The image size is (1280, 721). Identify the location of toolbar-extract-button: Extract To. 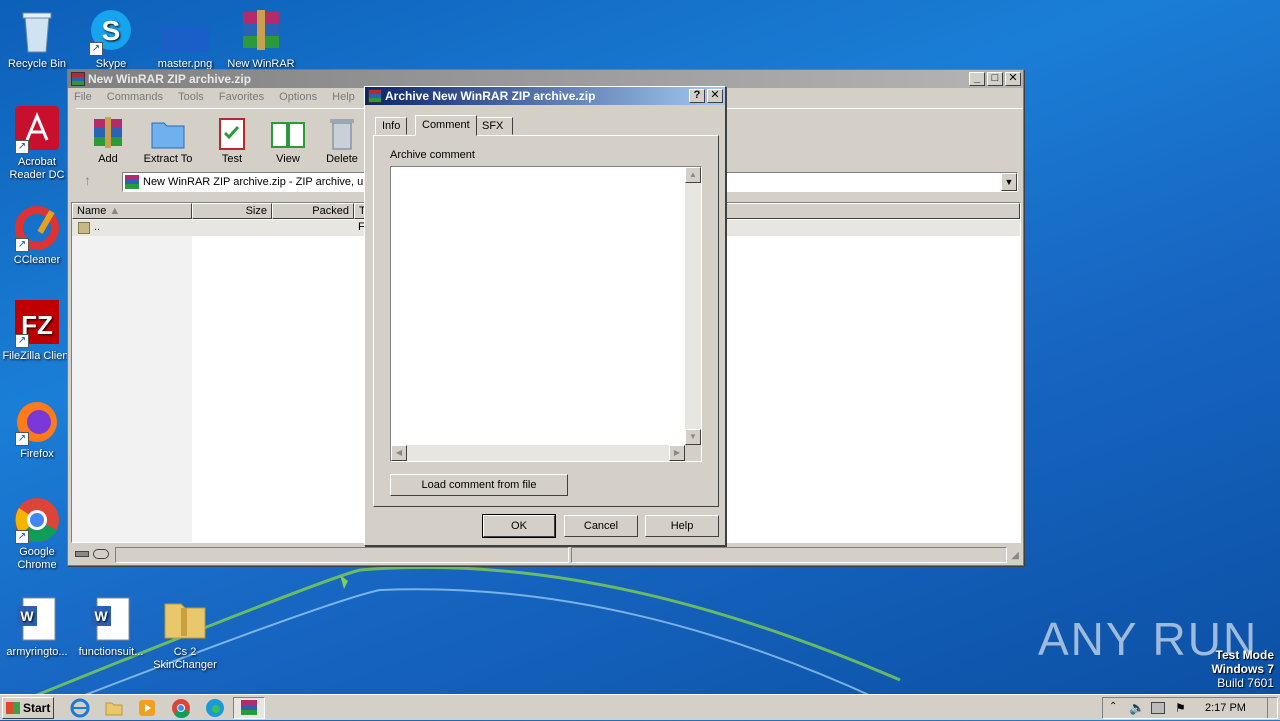
(168, 140).